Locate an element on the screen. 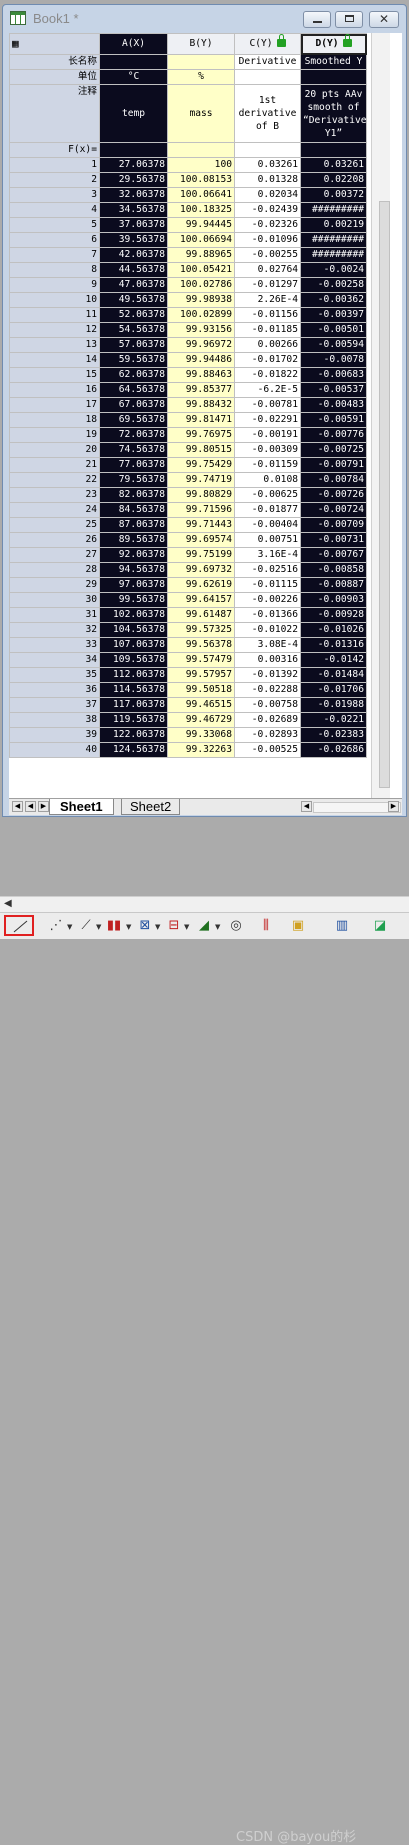  table-cell: 94.56378 is located at coordinates (133, 570).